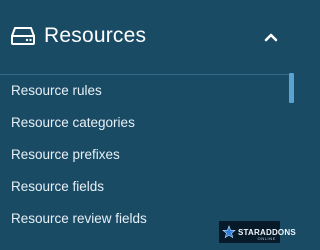 The height and width of the screenshot is (250, 320). What do you see at coordinates (229, 232) in the screenshot?
I see `star-logo-icon` at bounding box center [229, 232].